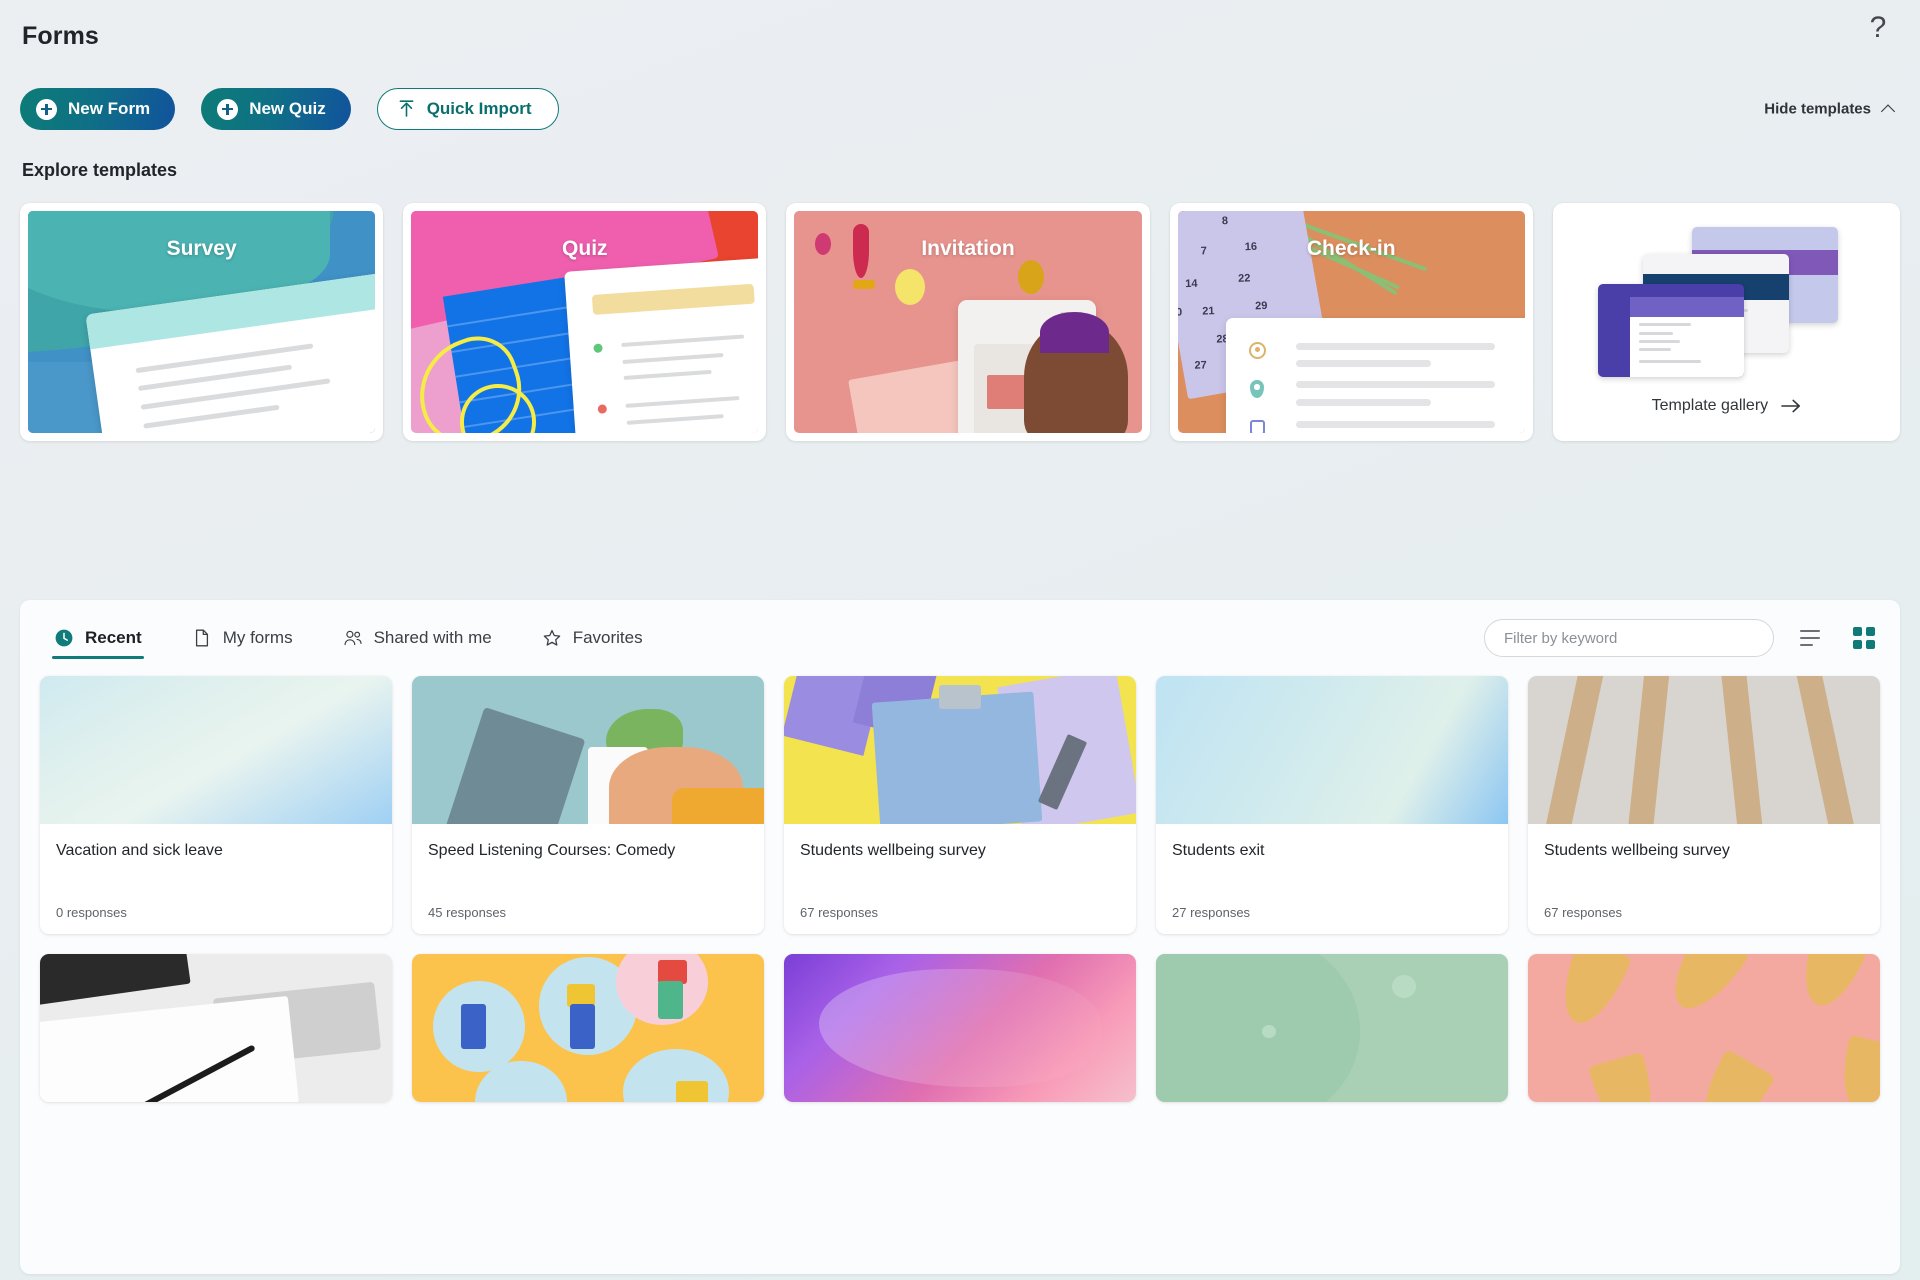 The width and height of the screenshot is (1920, 1280). I want to click on tab-recent-label: Recent, so click(113, 637).